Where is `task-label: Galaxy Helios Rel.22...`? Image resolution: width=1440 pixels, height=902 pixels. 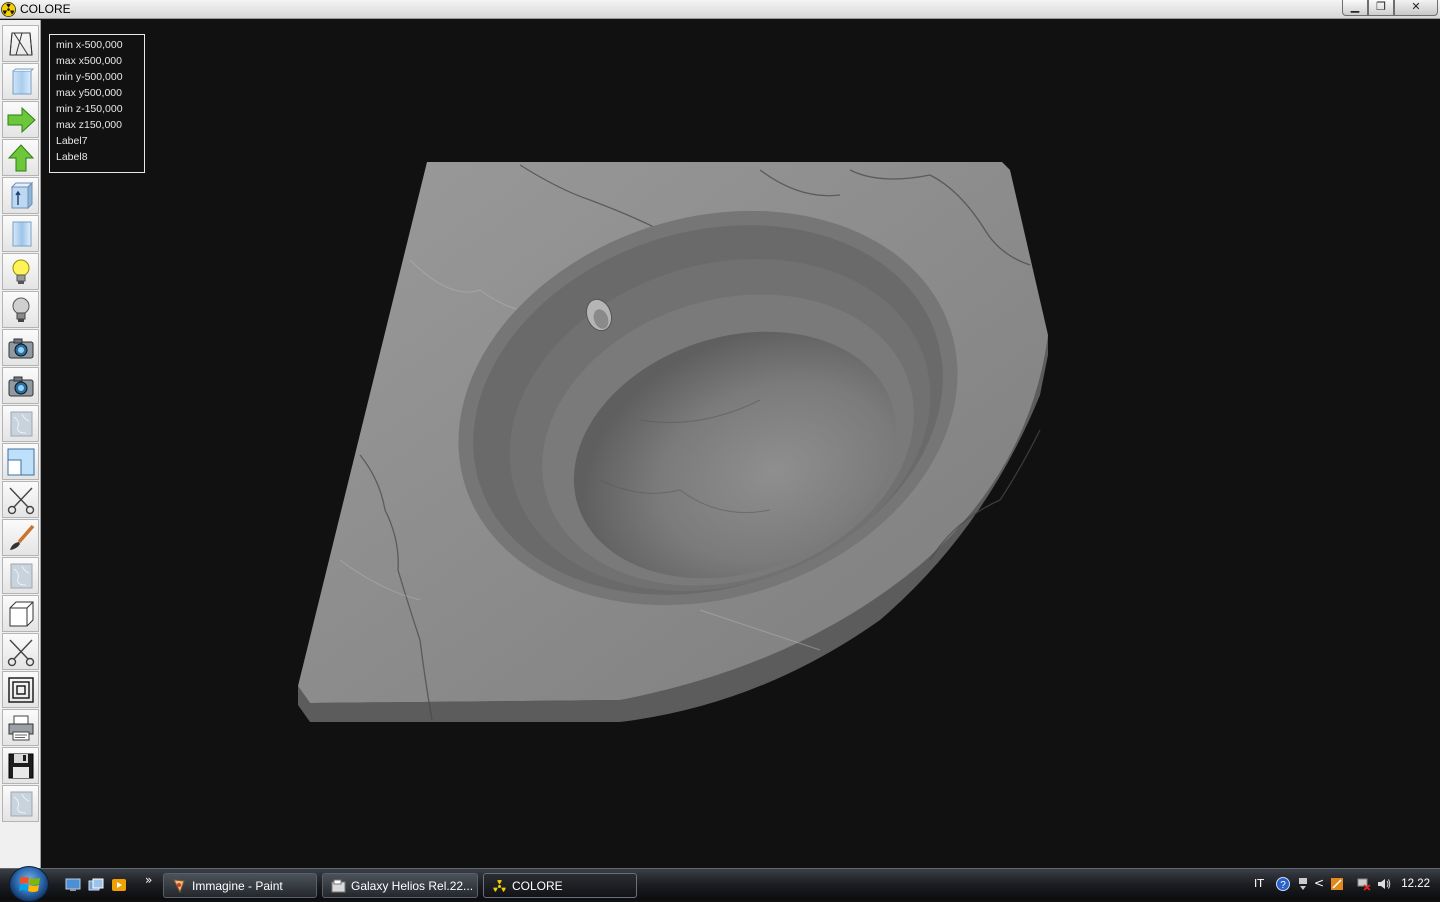
task-label: Galaxy Helios Rel.22... is located at coordinates (412, 886).